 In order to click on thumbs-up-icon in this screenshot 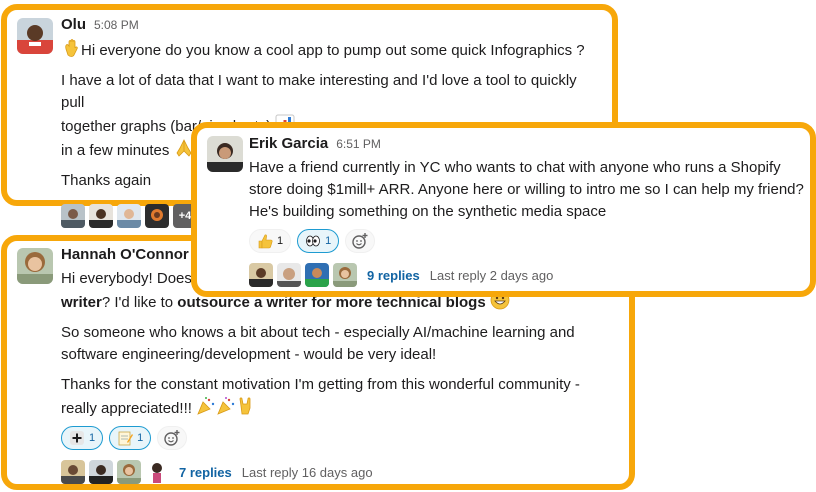, I will do `click(265, 241)`.